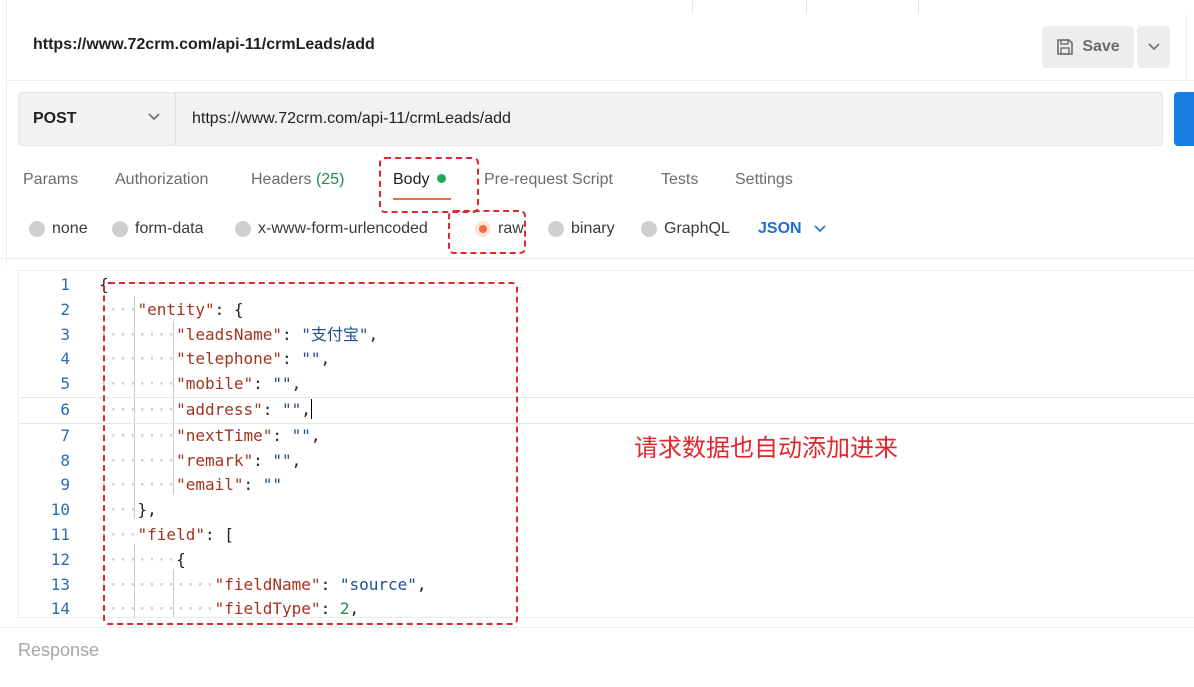  Describe the element at coordinates (60, 534) in the screenshot. I see `line-number: 11` at that location.